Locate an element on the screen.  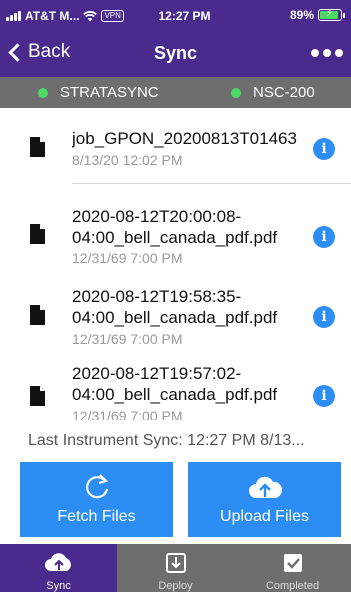
checkbox-icon is located at coordinates (292, 563).